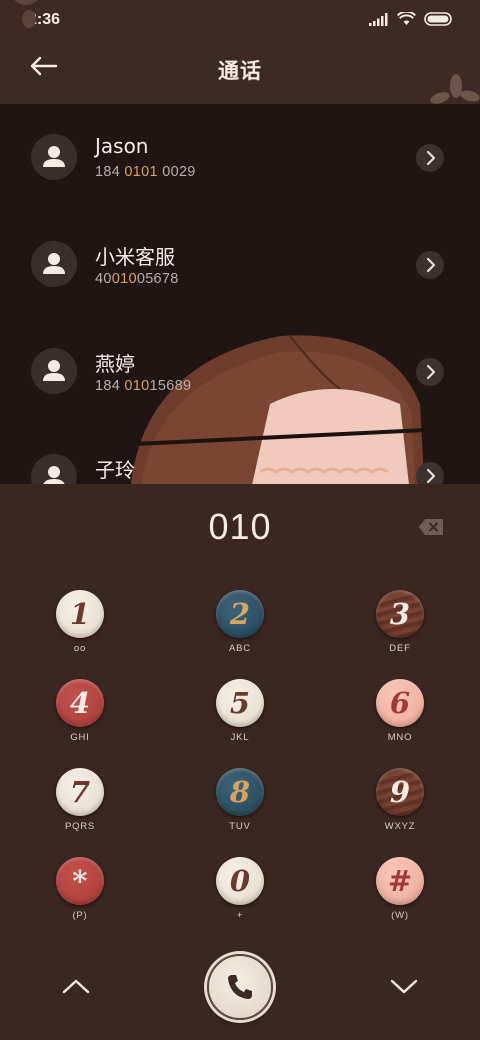 Image resolution: width=480 pixels, height=1040 pixels. Describe the element at coordinates (400, 737) in the screenshot. I see `key-letters: MNO` at that location.